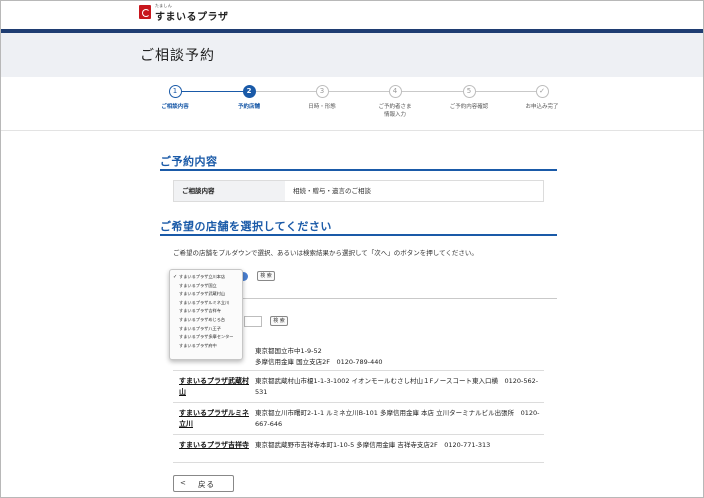  What do you see at coordinates (322, 107) in the screenshot?
I see `step-3-label: 日時・形態` at bounding box center [322, 107].